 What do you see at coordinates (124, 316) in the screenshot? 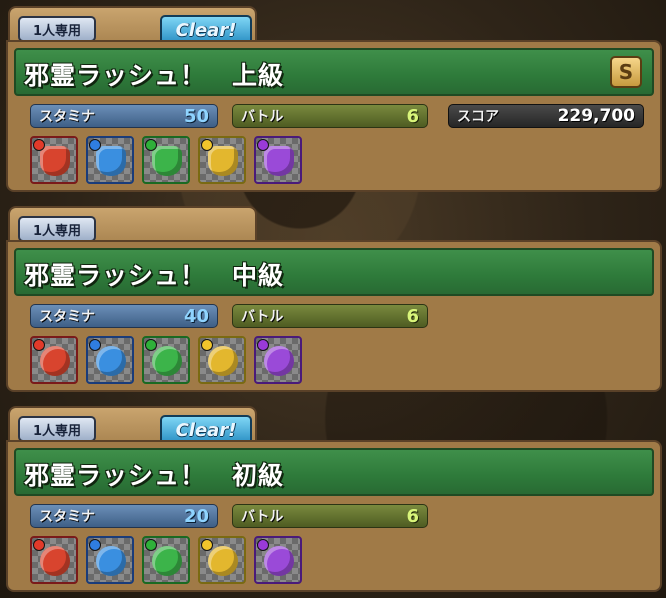
I see `stamina-stat: スタミナ 40` at bounding box center [124, 316].